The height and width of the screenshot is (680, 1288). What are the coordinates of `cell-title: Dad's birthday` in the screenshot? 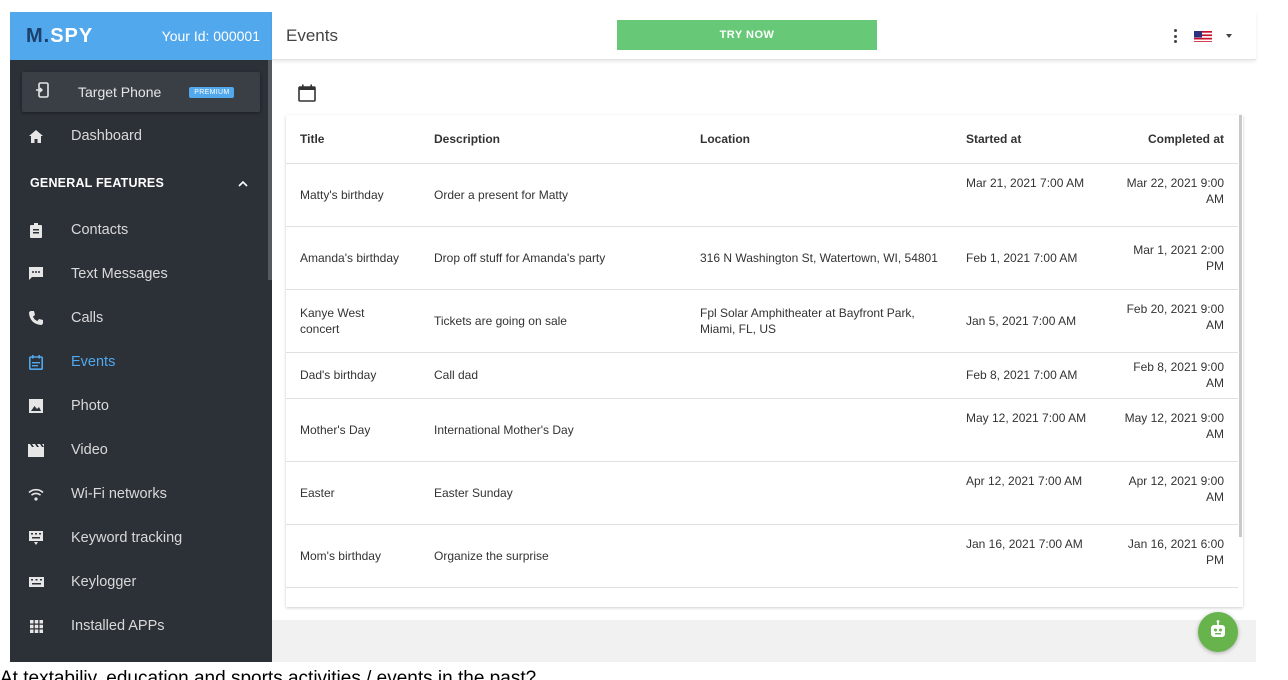 It's located at (353, 375).